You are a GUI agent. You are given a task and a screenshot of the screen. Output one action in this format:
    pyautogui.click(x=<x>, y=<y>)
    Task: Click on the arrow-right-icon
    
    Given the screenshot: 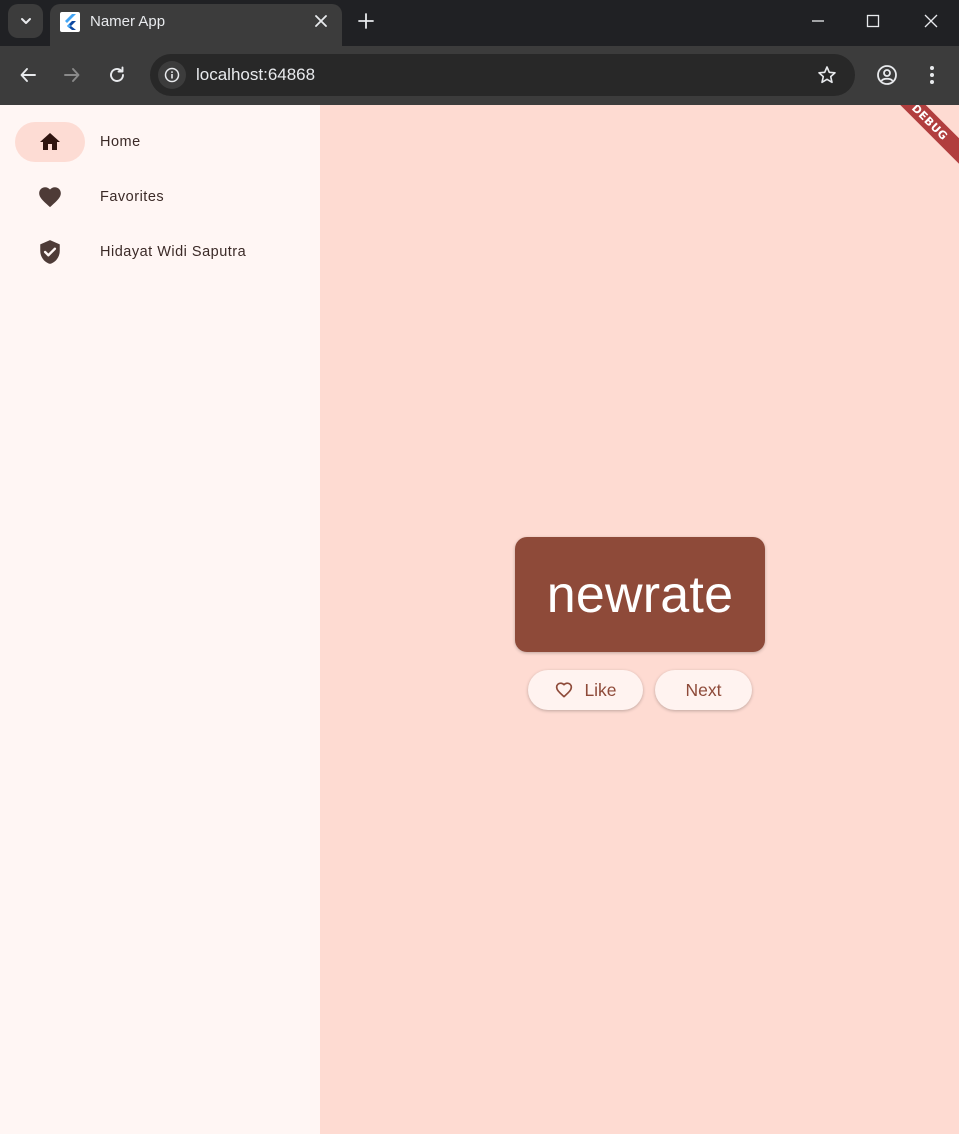 What is the action you would take?
    pyautogui.click(x=72, y=75)
    